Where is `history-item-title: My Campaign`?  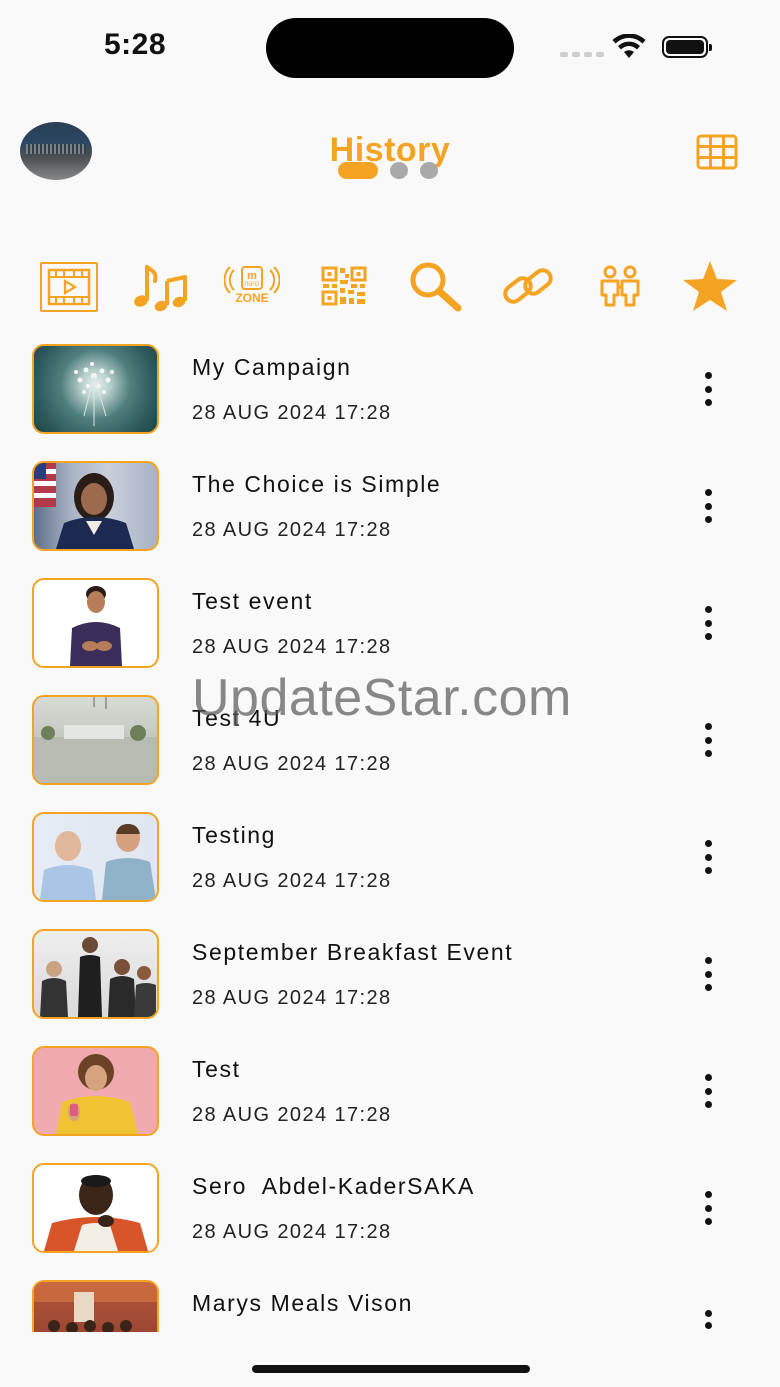
history-item-title: My Campaign is located at coordinates (272, 367).